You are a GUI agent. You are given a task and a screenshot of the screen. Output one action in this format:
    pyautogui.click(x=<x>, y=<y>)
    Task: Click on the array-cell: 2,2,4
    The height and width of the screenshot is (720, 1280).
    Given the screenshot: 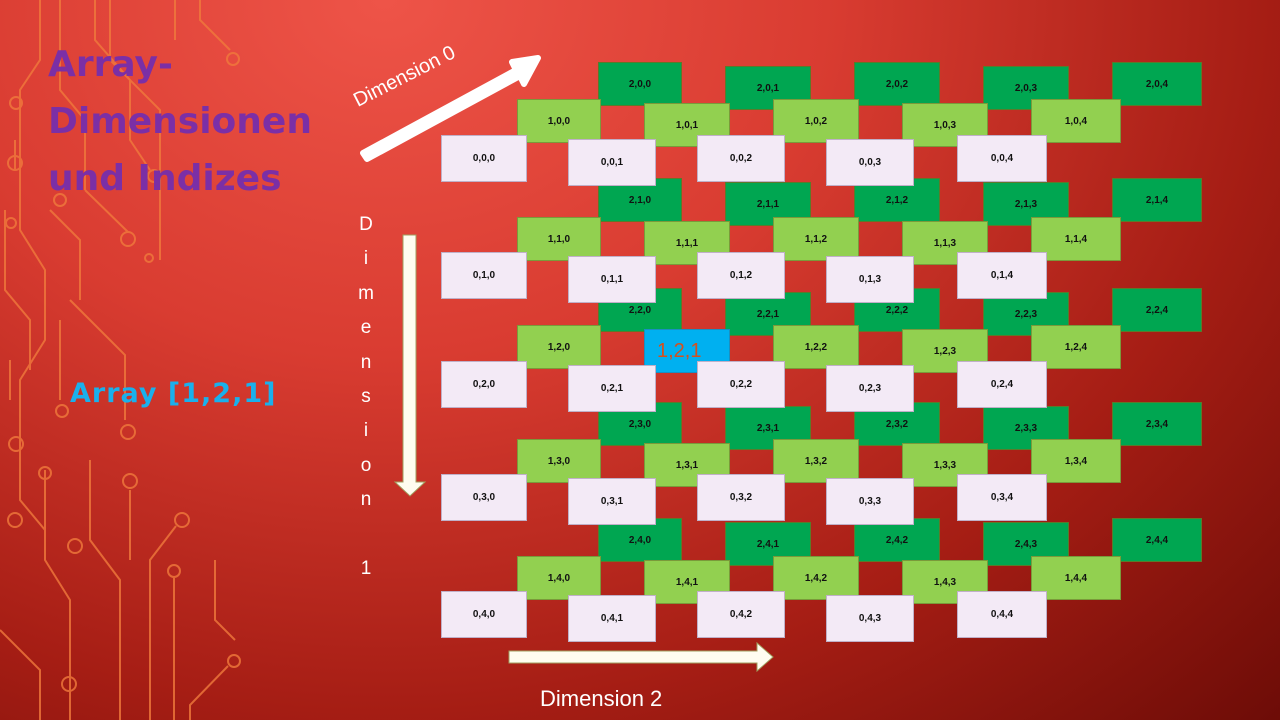 What is the action you would take?
    pyautogui.click(x=1157, y=310)
    